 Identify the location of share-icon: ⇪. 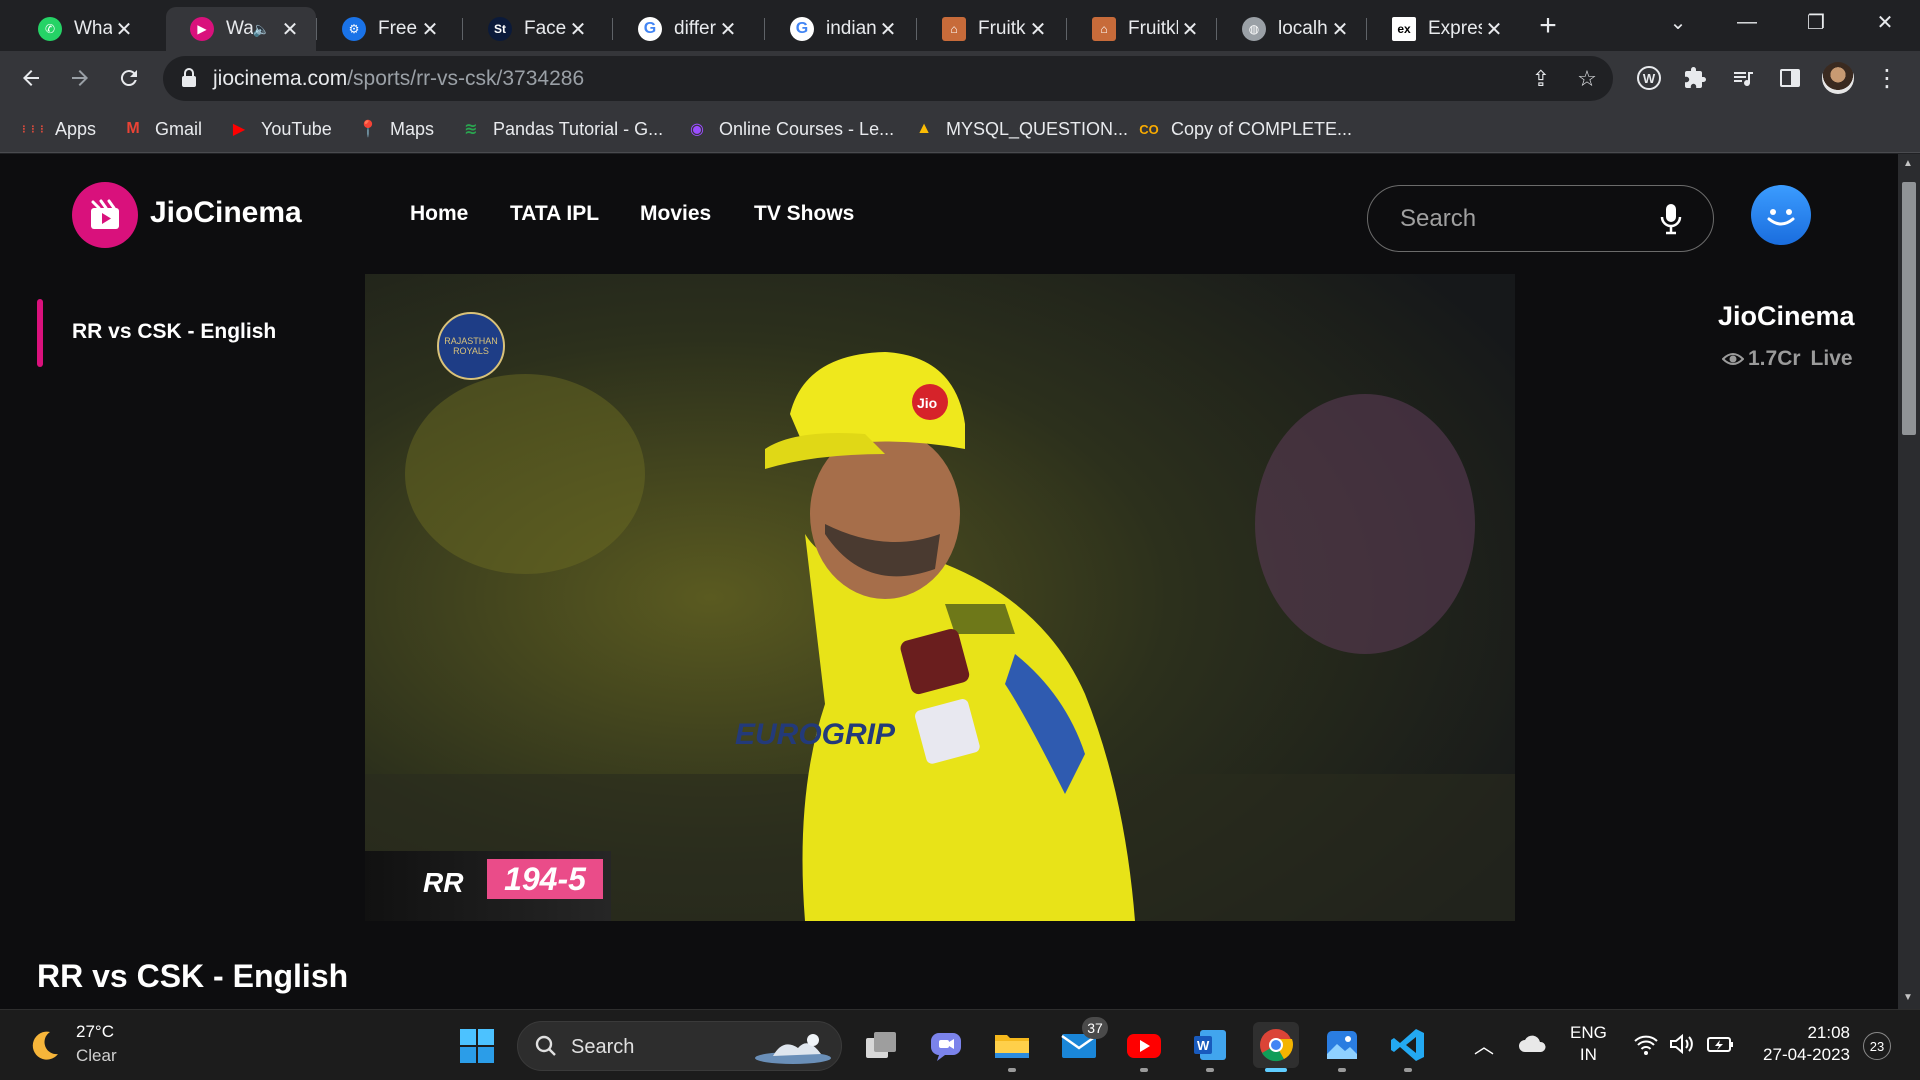
(1541, 79).